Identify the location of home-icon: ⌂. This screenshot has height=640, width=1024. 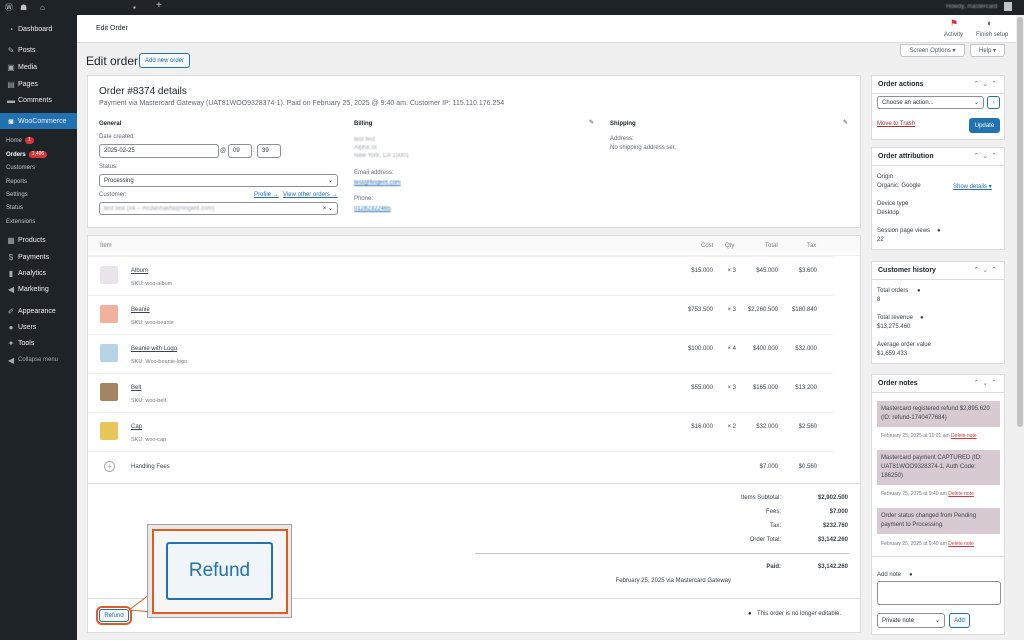
(42, 7).